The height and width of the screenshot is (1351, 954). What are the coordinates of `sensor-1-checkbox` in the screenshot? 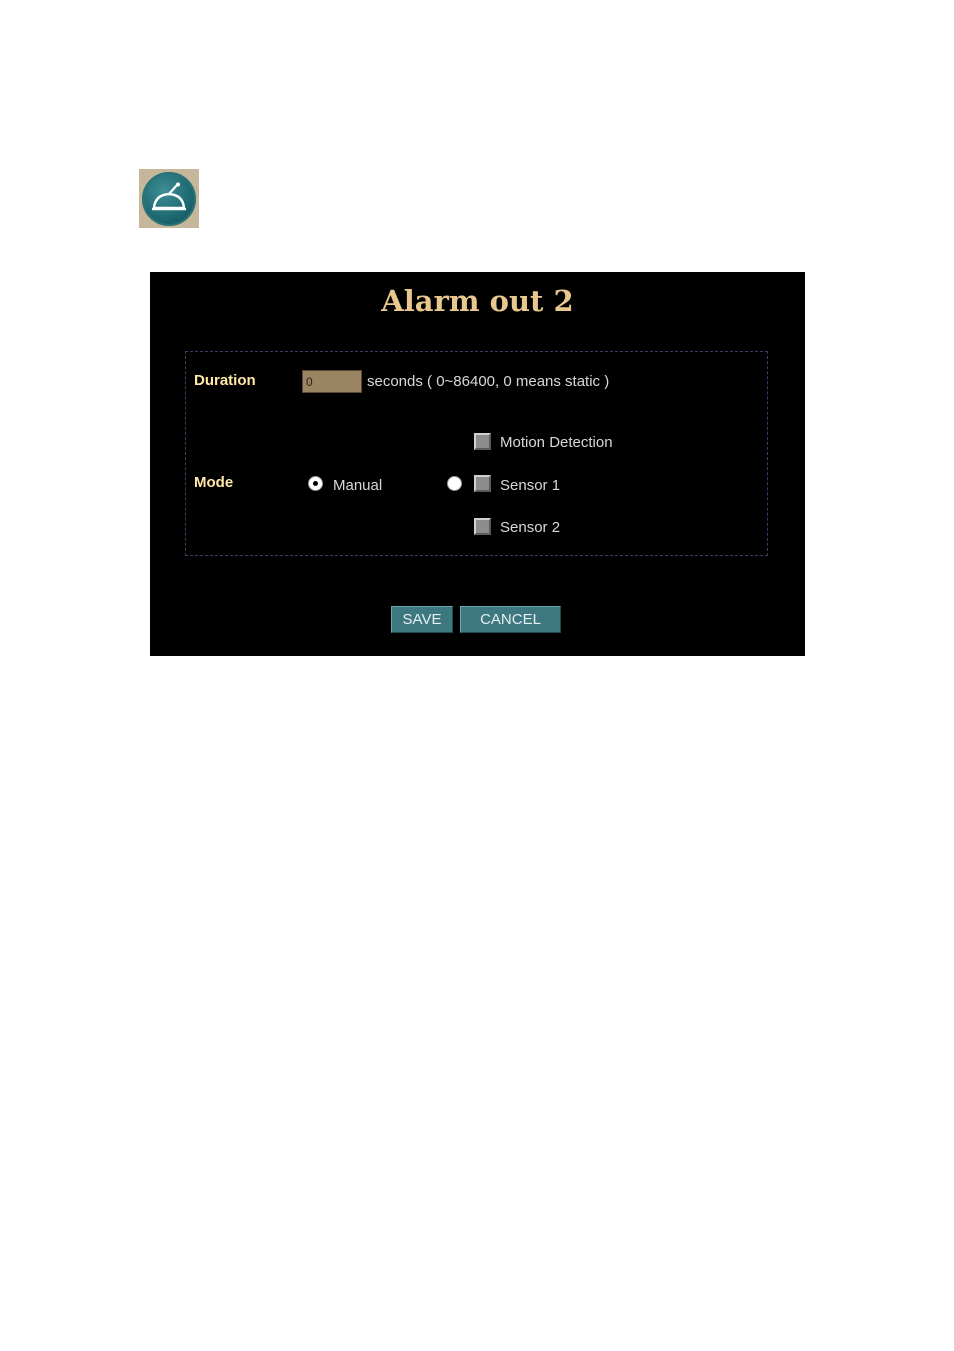 It's located at (482, 483).